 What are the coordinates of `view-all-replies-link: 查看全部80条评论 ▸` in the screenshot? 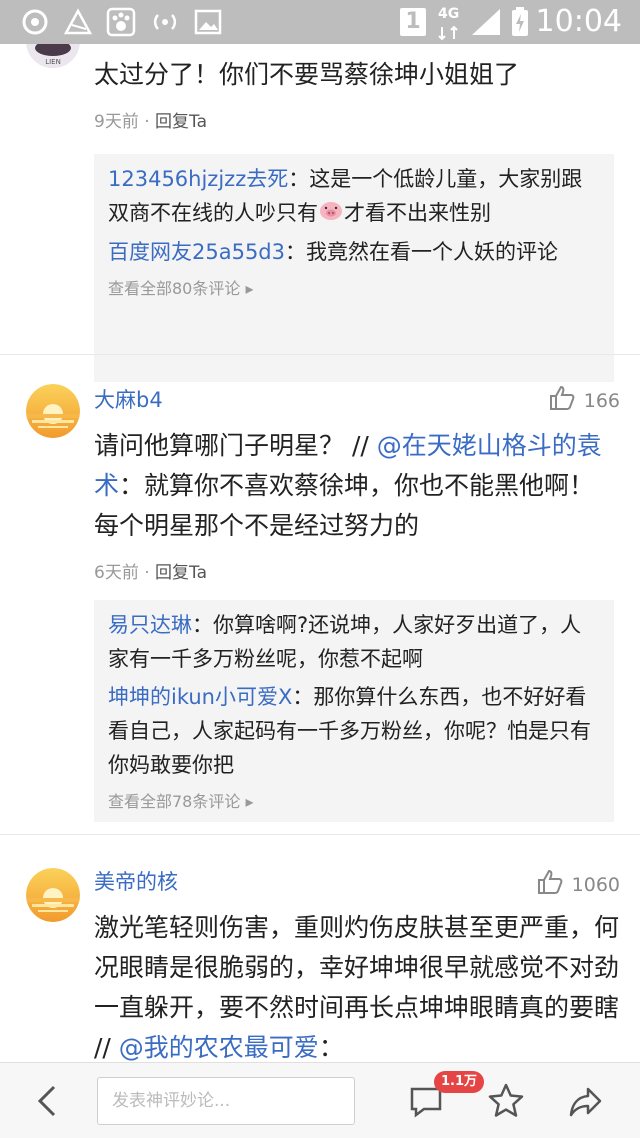 It's located at (355, 287).